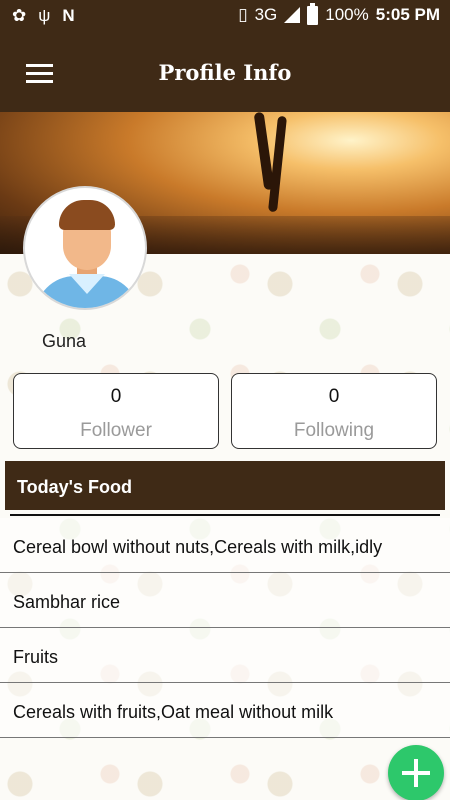  Describe the element at coordinates (225, 600) in the screenshot. I see `list-item: Sambhar rice` at that location.